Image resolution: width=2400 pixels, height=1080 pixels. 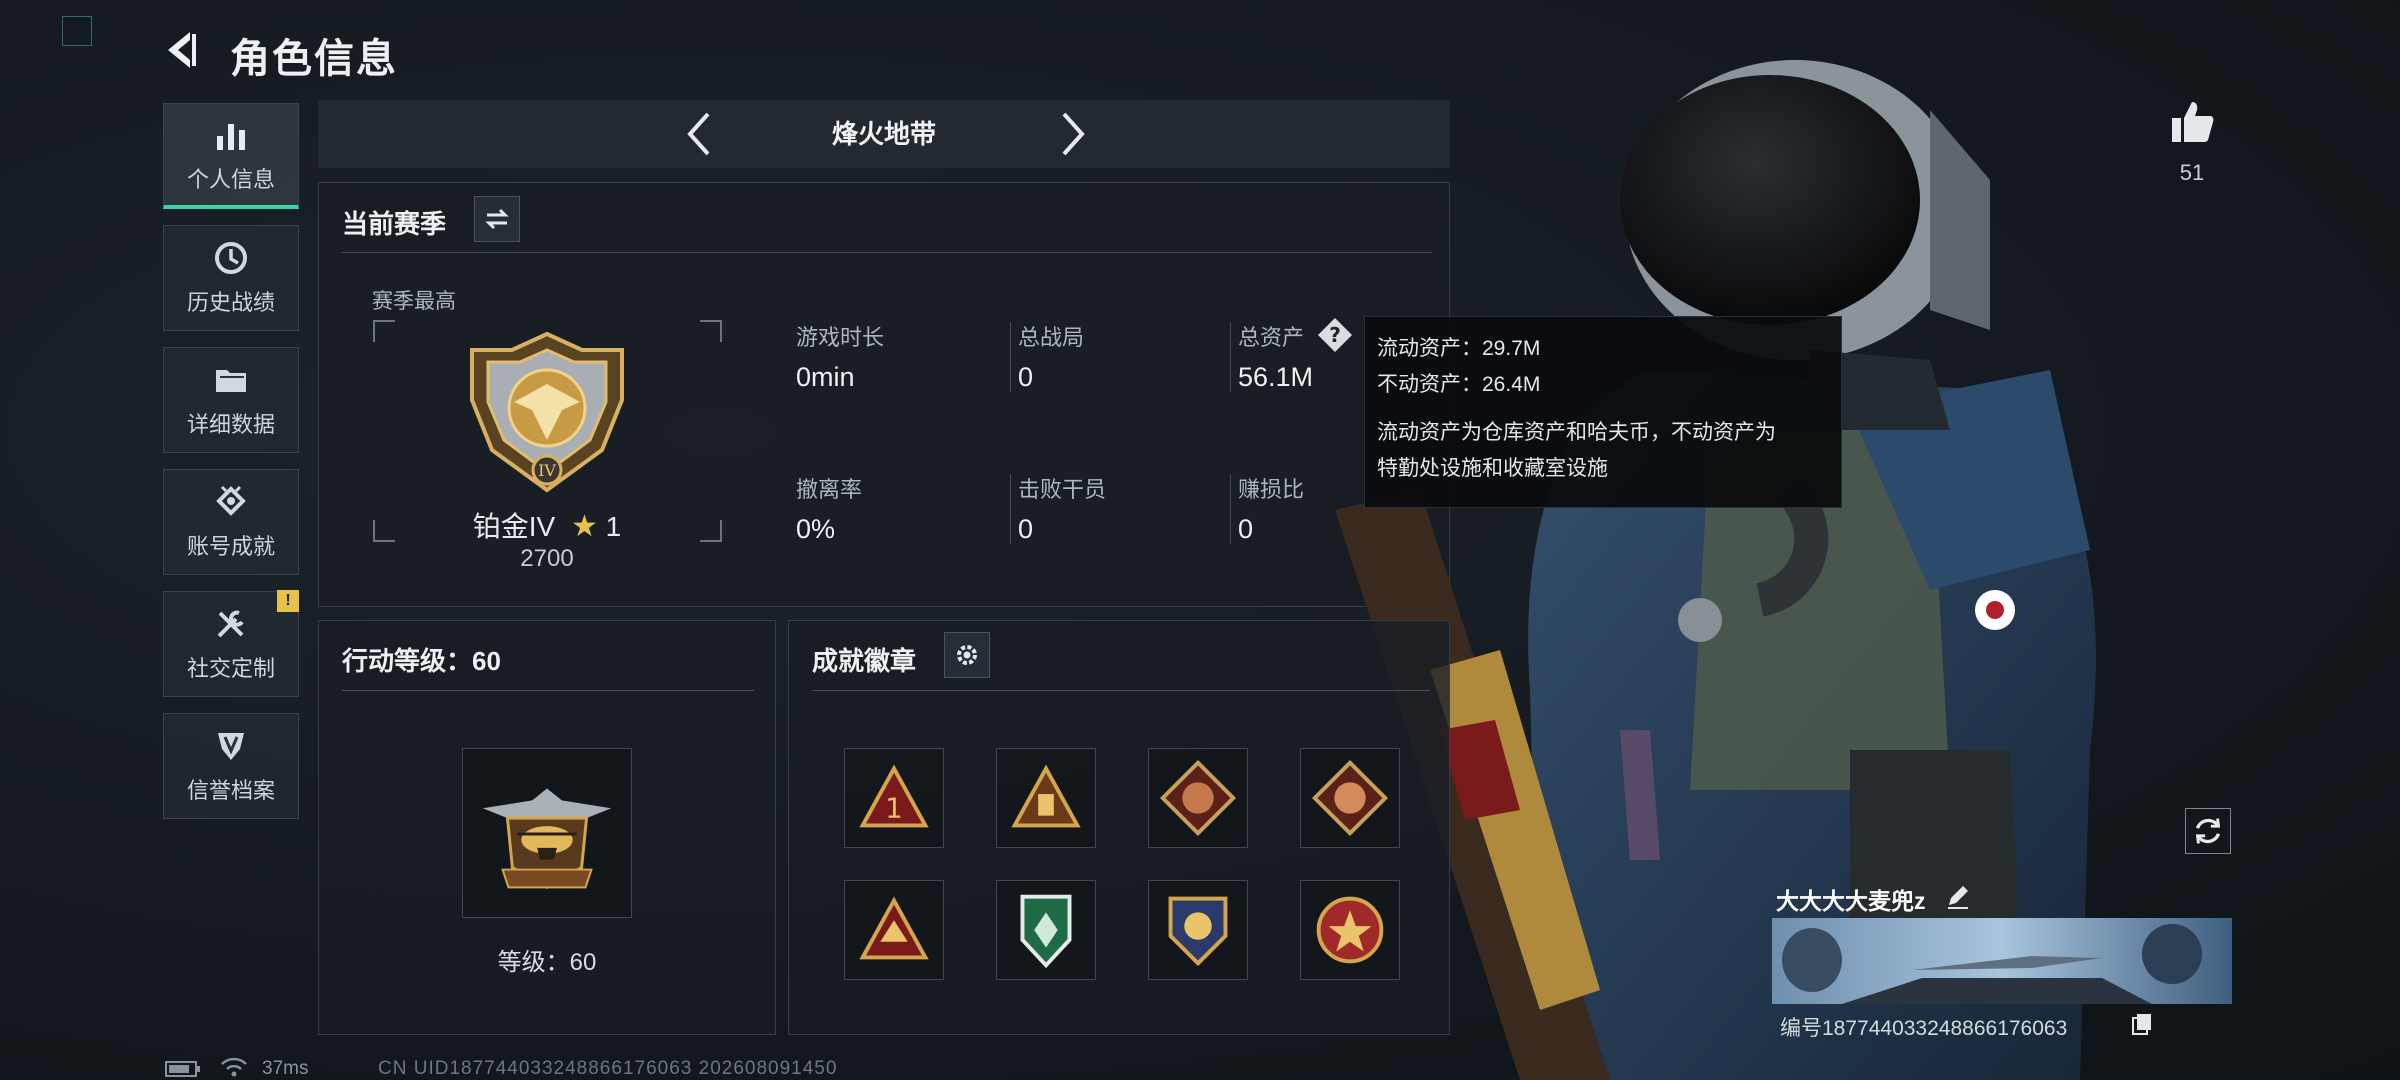 What do you see at coordinates (1851, 901) in the screenshot?
I see `player-name: 大大大大麦兜z` at bounding box center [1851, 901].